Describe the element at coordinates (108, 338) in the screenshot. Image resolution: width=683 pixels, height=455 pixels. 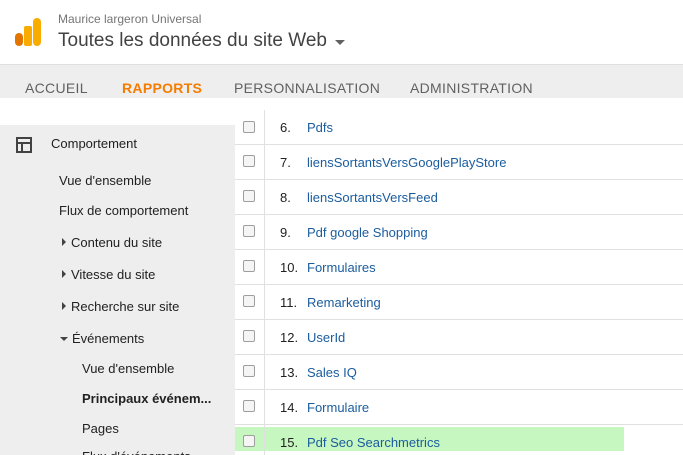
I see `sidebar-item-label: Événements` at that location.